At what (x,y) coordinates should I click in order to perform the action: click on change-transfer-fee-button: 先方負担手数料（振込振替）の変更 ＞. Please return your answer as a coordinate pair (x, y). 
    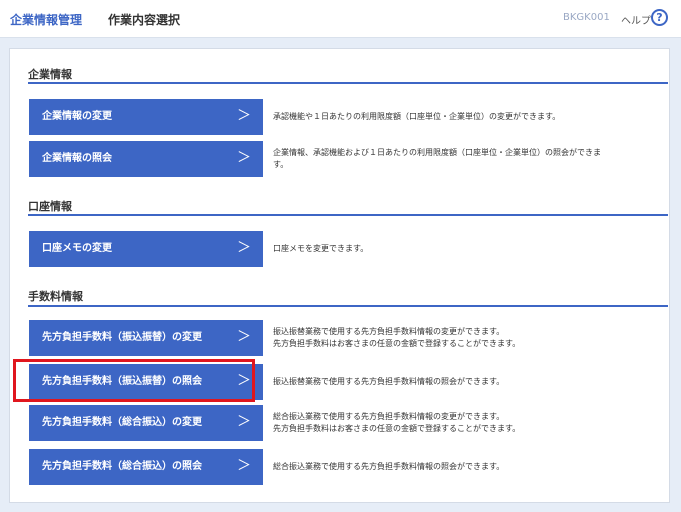
    Looking at the image, I should click on (146, 338).